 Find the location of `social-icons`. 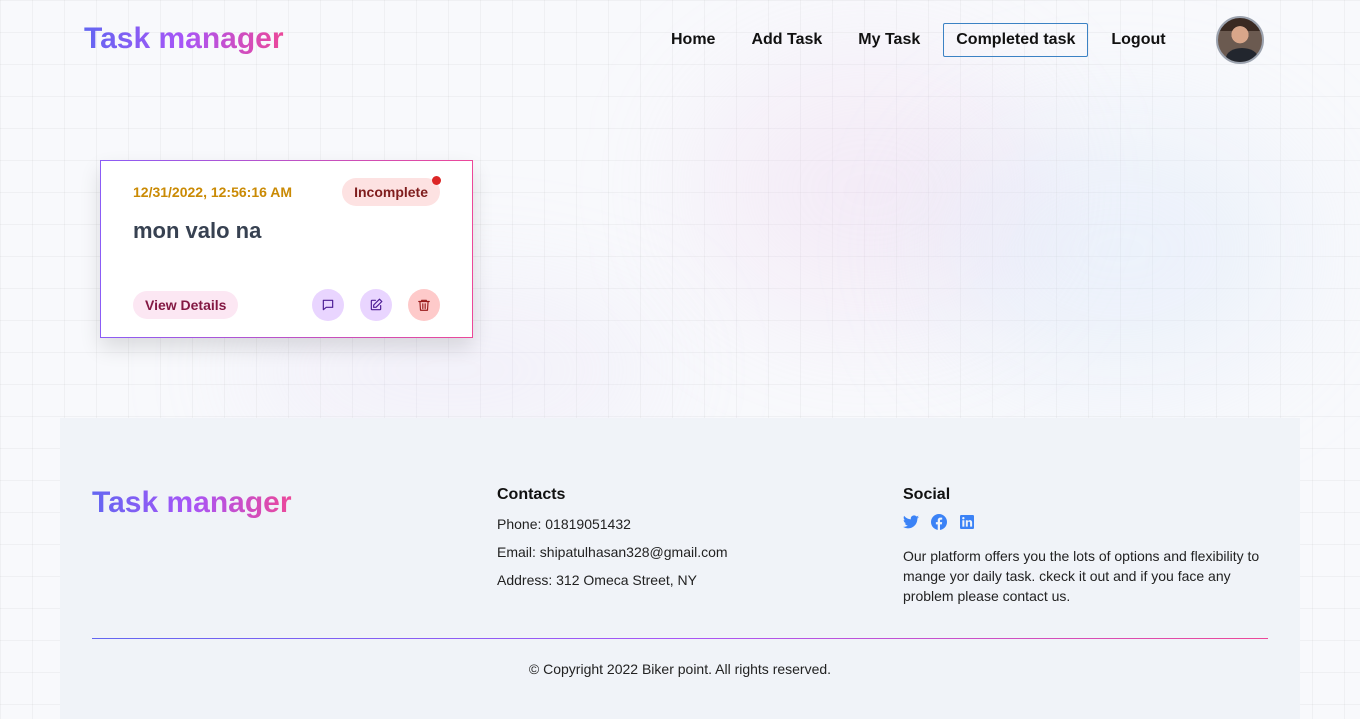

social-icons is located at coordinates (945, 522).